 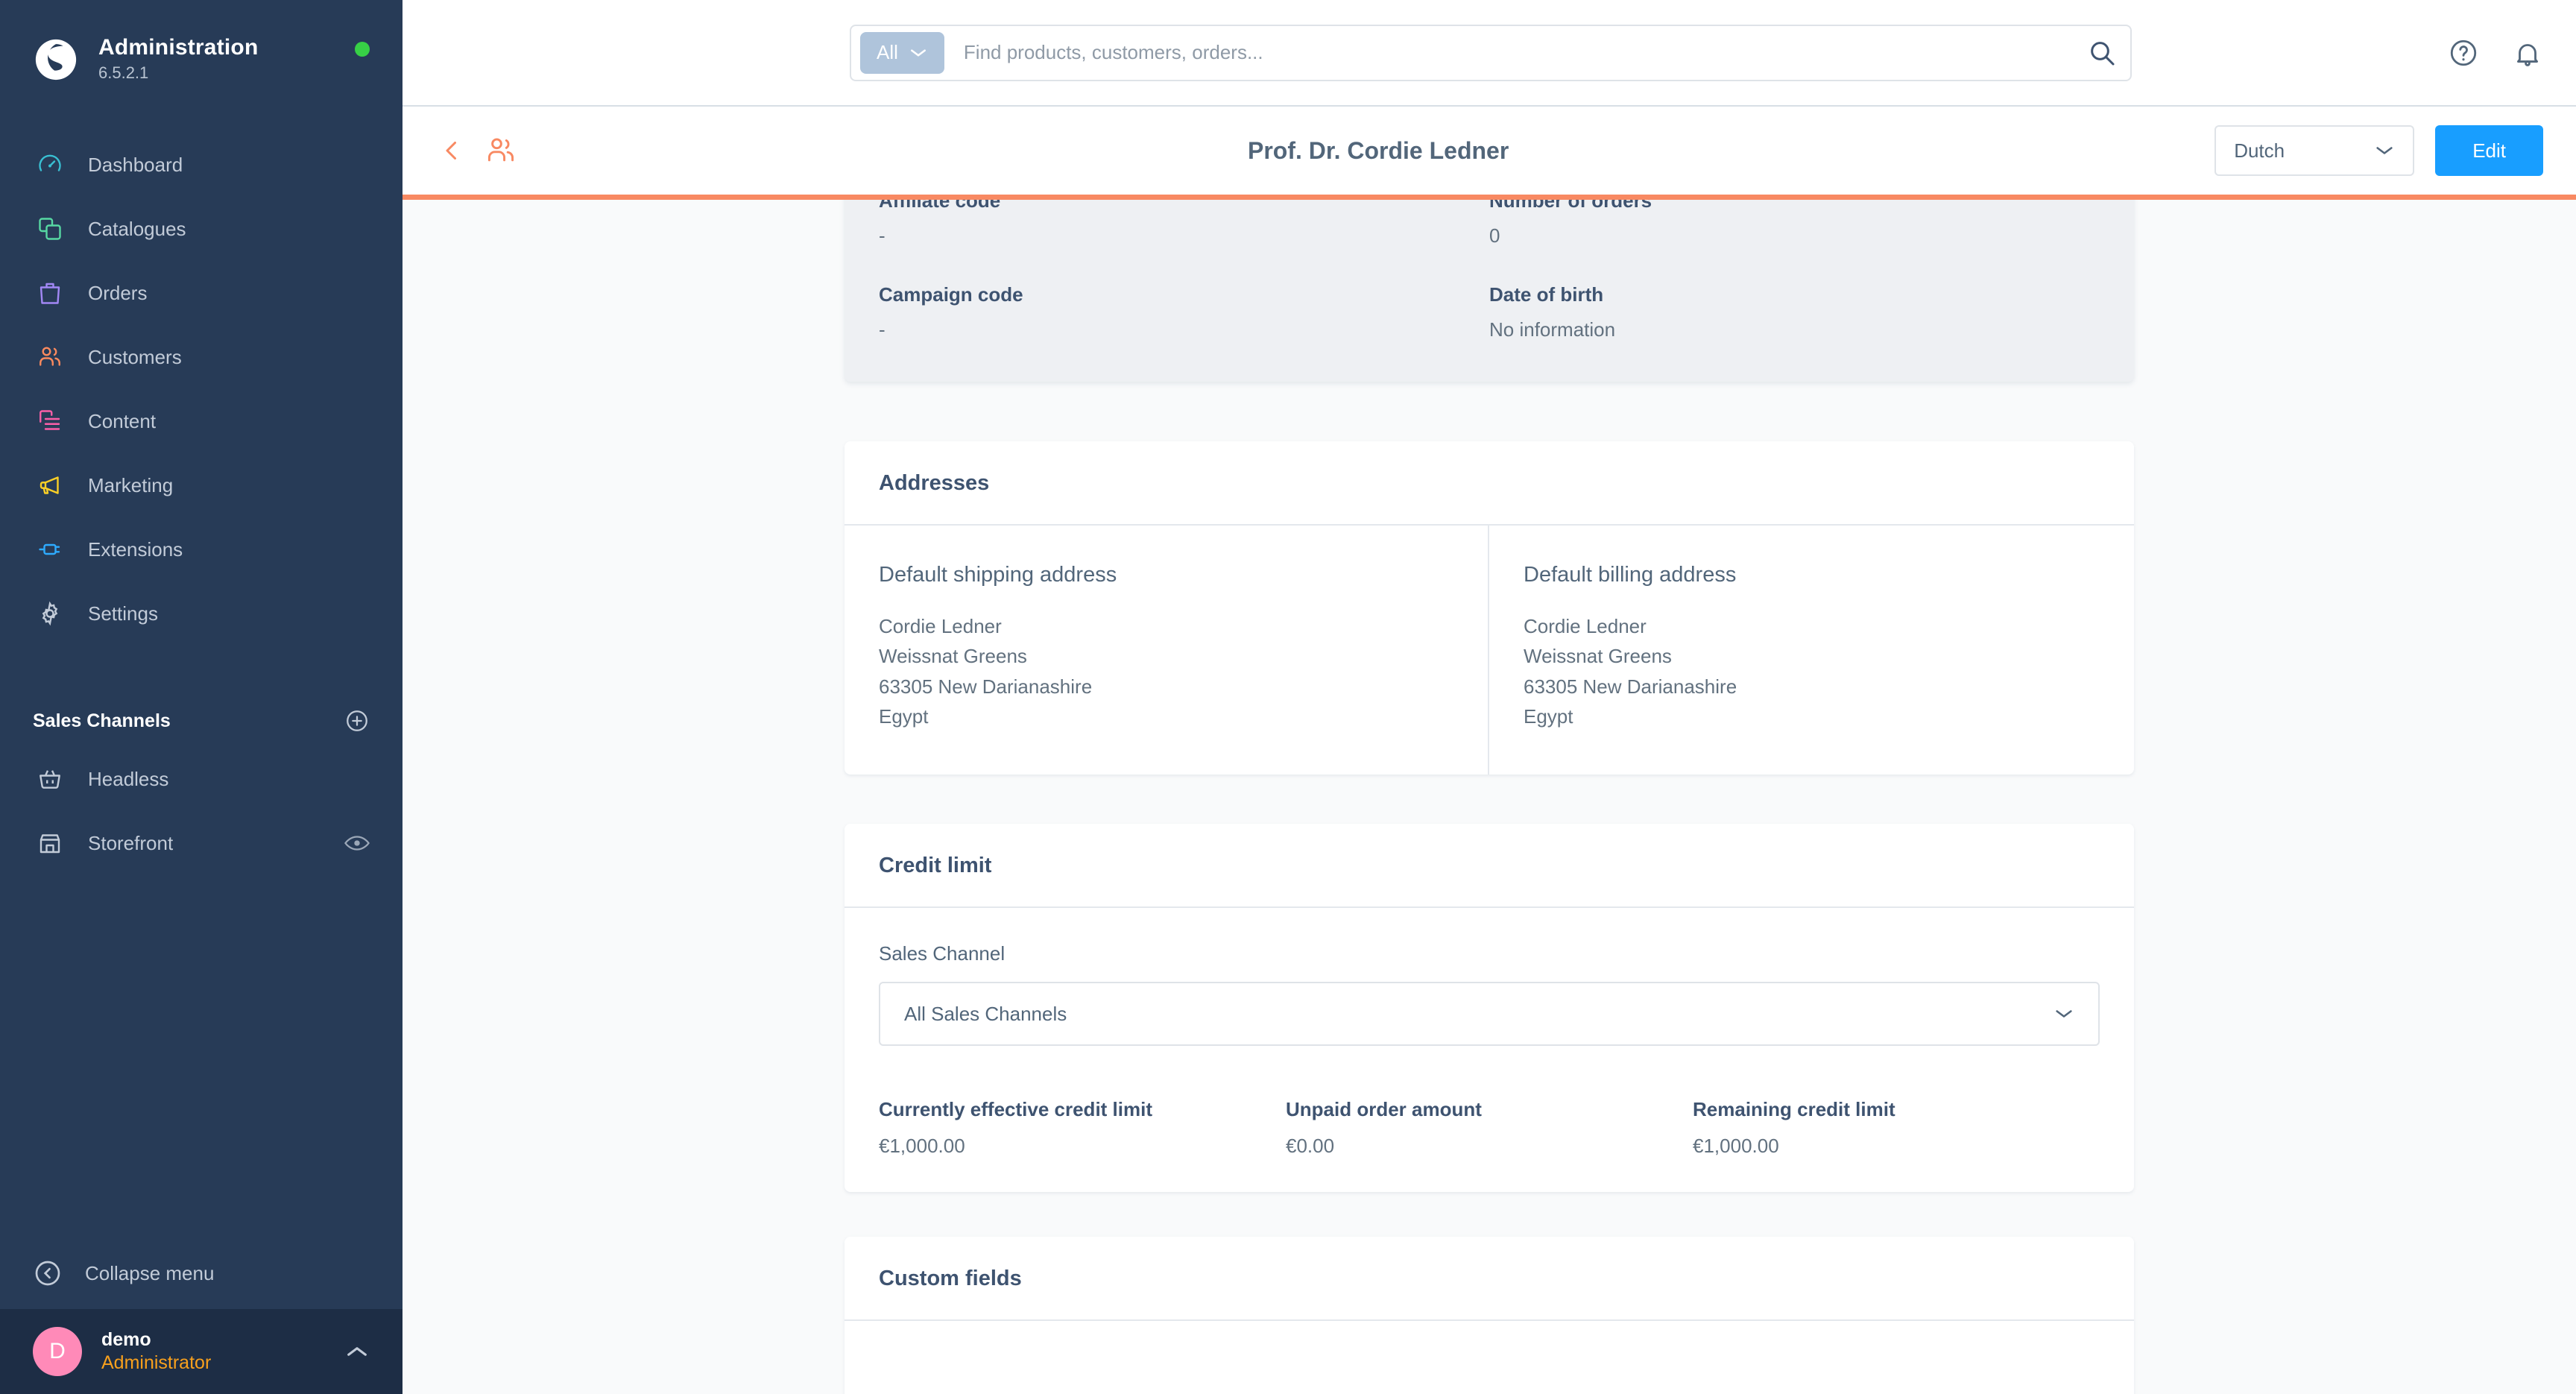 I want to click on sidebar-item-label: Extensions, so click(x=135, y=549).